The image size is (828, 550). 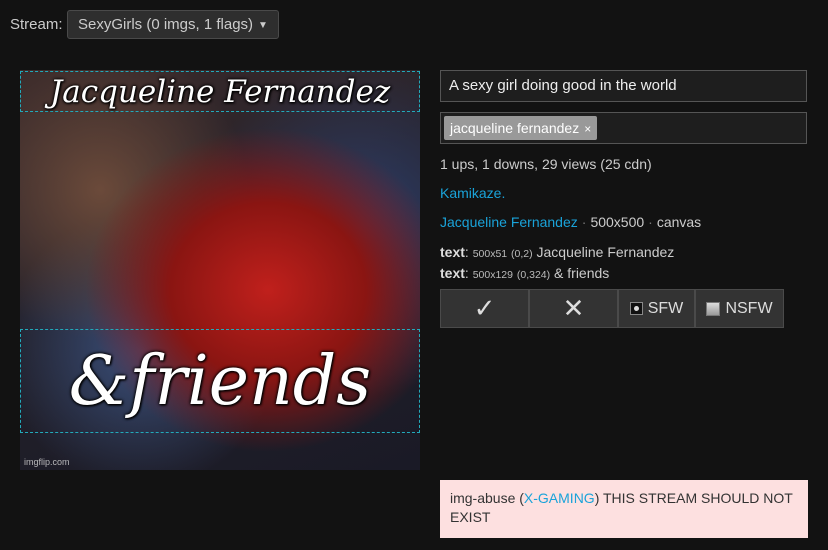 I want to click on radio-selected-icon, so click(x=636, y=308).